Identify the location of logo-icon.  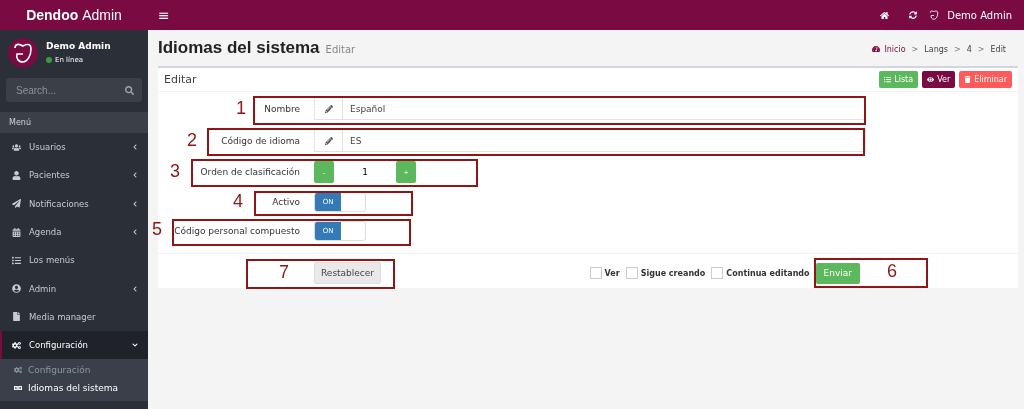
(23, 53).